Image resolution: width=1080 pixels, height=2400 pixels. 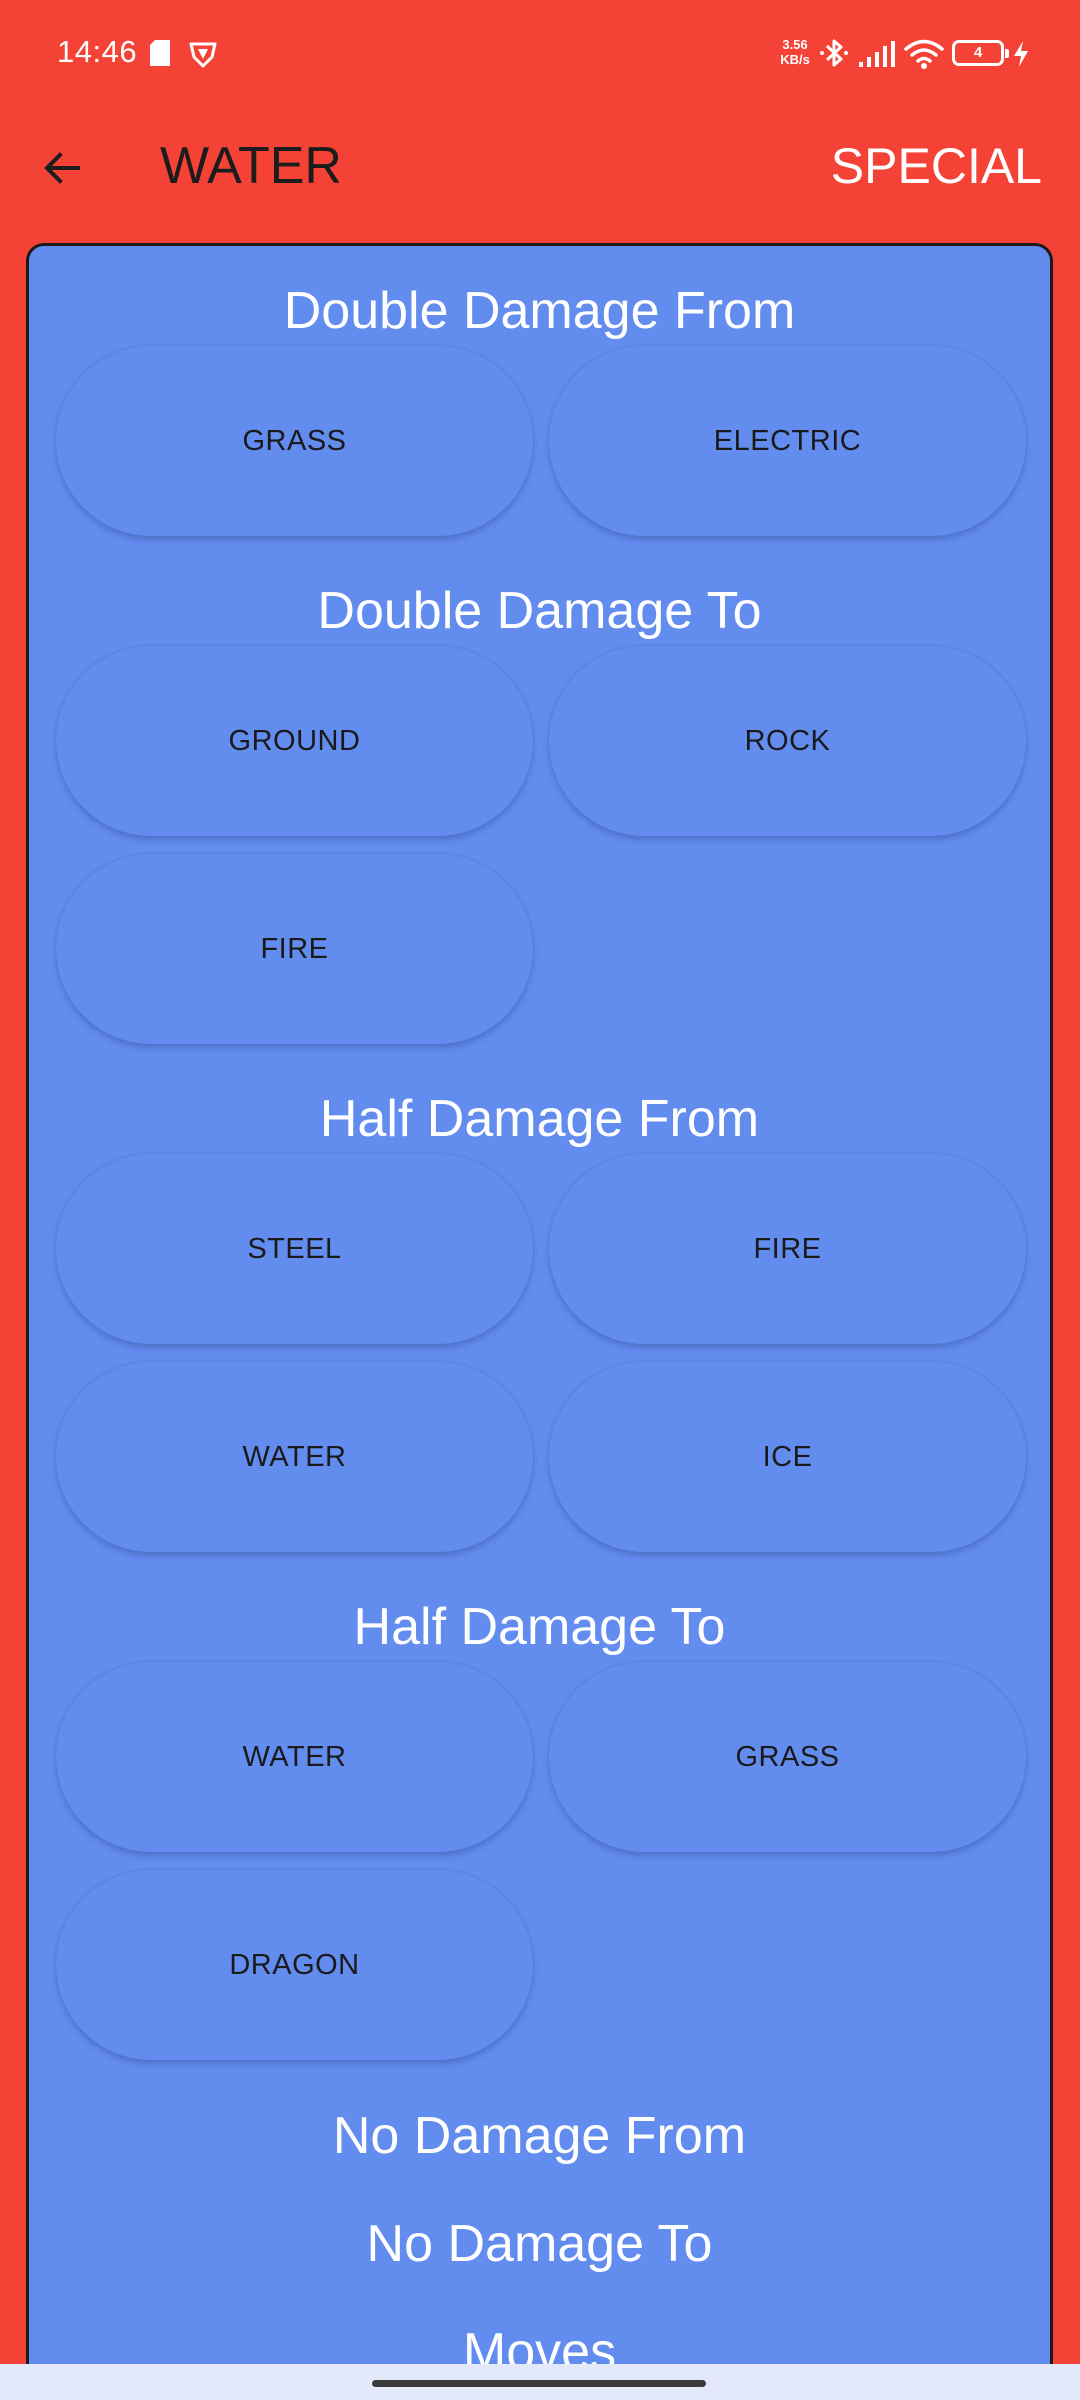 What do you see at coordinates (294, 1965) in the screenshot?
I see `type-chip: DRAGON` at bounding box center [294, 1965].